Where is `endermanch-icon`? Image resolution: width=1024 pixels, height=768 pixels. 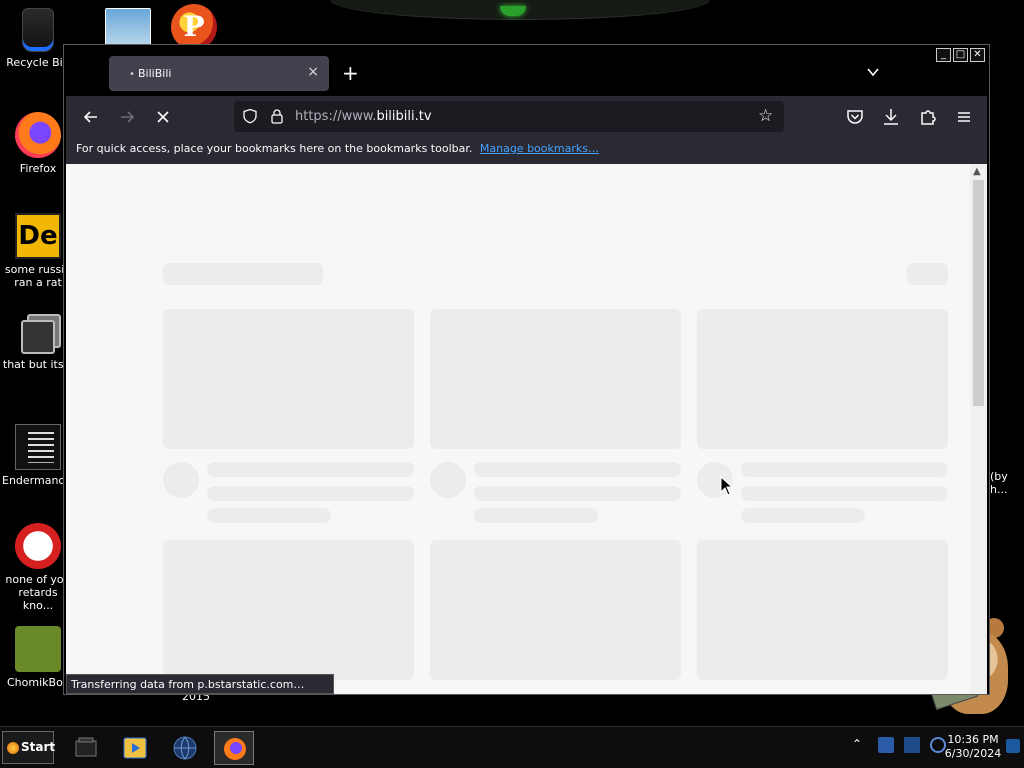 endermanch-icon is located at coordinates (38, 447).